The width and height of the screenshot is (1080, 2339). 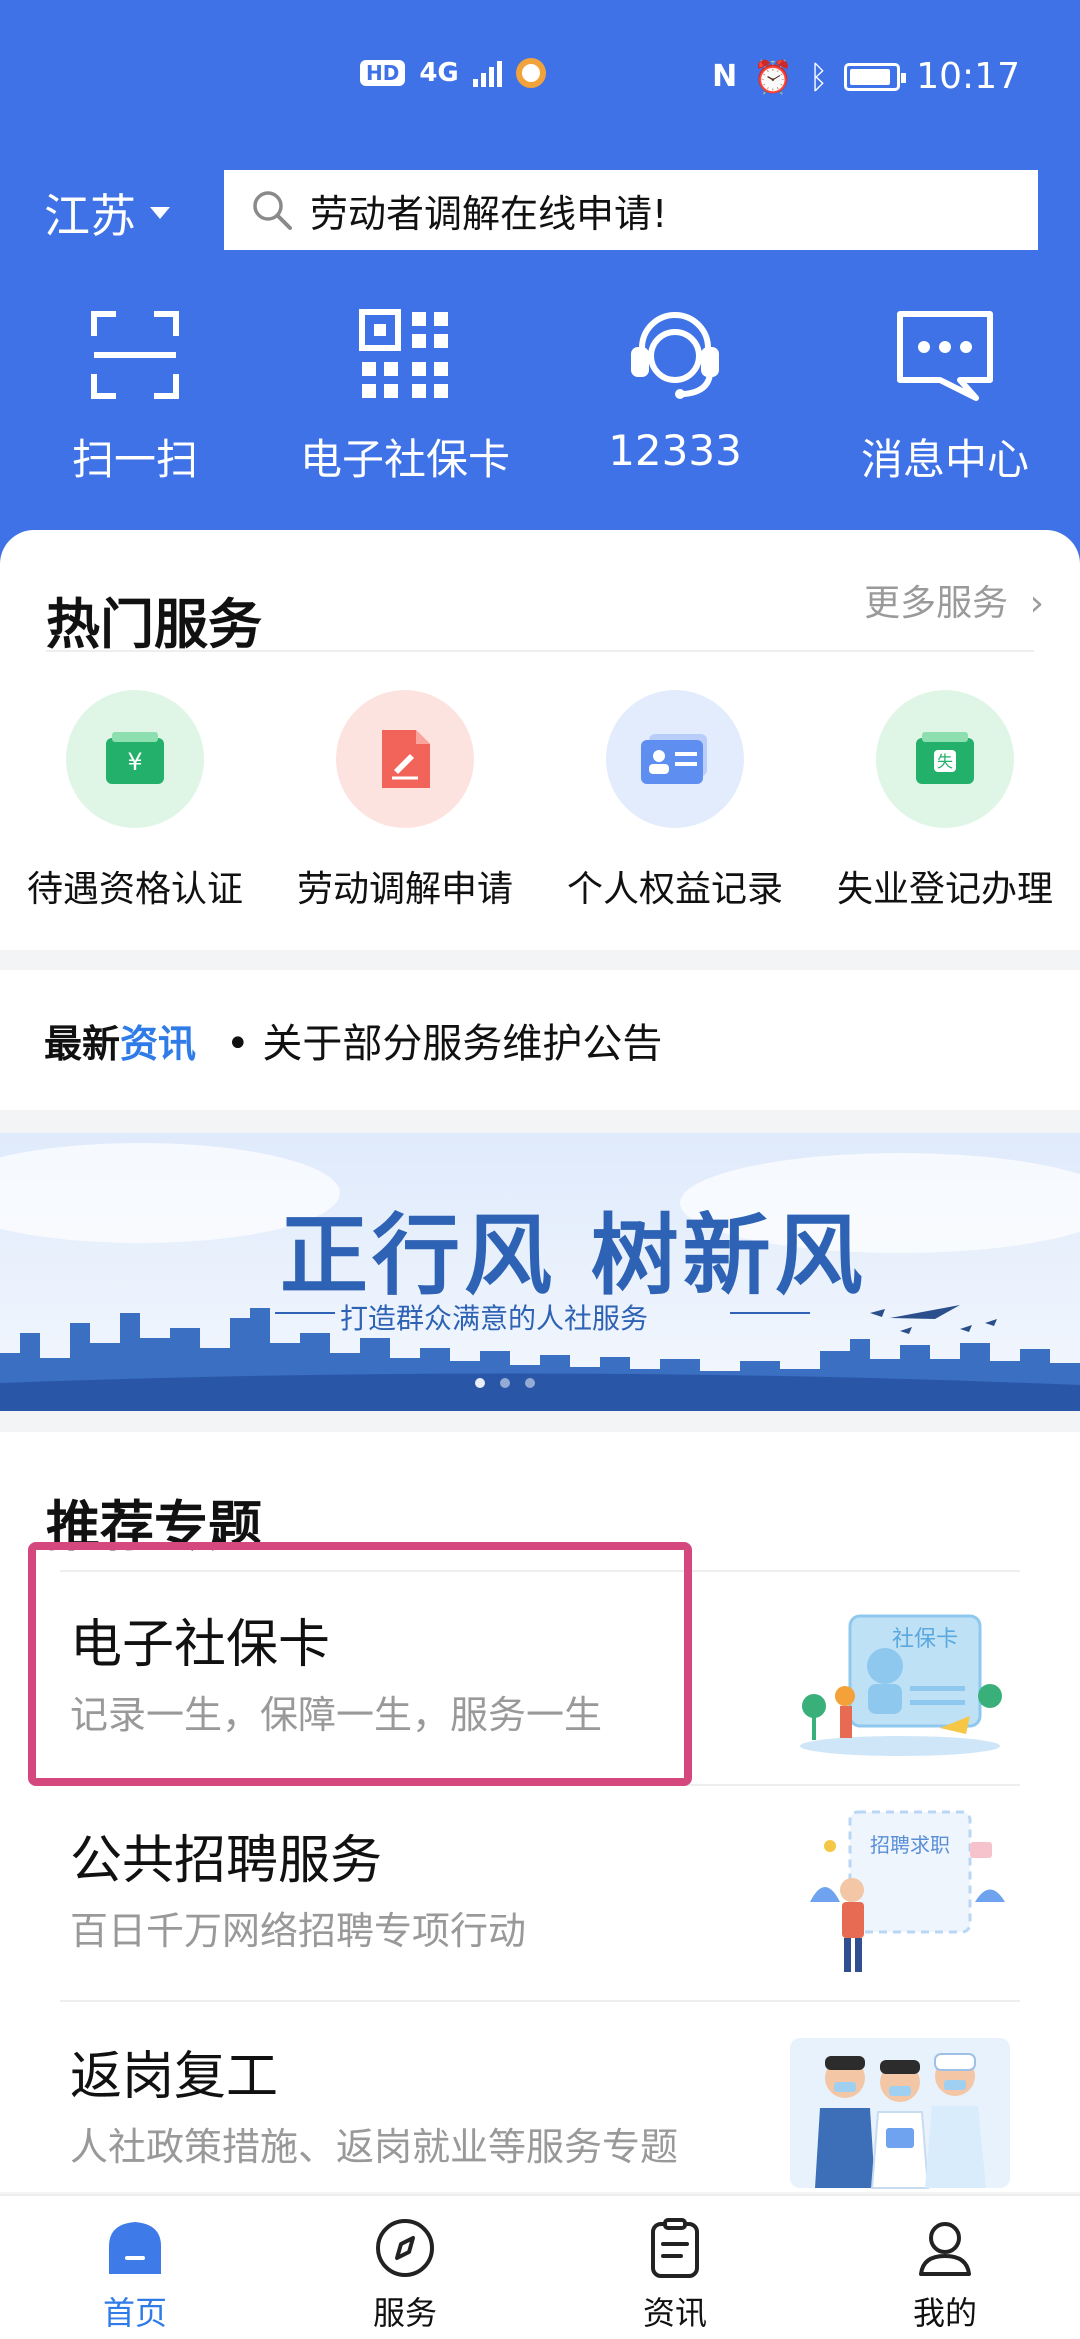 I want to click on tab-label: 我的, so click(x=944, y=2313).